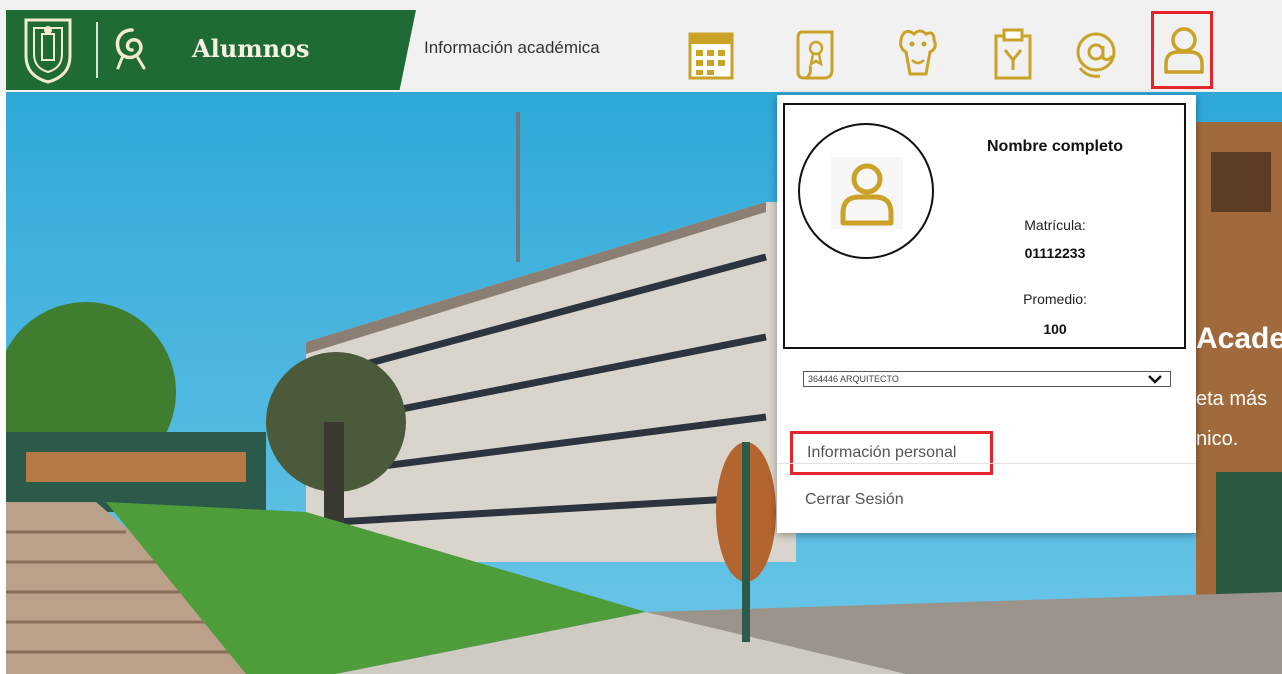 This screenshot has width=1282, height=674. What do you see at coordinates (917, 54) in the screenshot?
I see `mascot-icon` at bounding box center [917, 54].